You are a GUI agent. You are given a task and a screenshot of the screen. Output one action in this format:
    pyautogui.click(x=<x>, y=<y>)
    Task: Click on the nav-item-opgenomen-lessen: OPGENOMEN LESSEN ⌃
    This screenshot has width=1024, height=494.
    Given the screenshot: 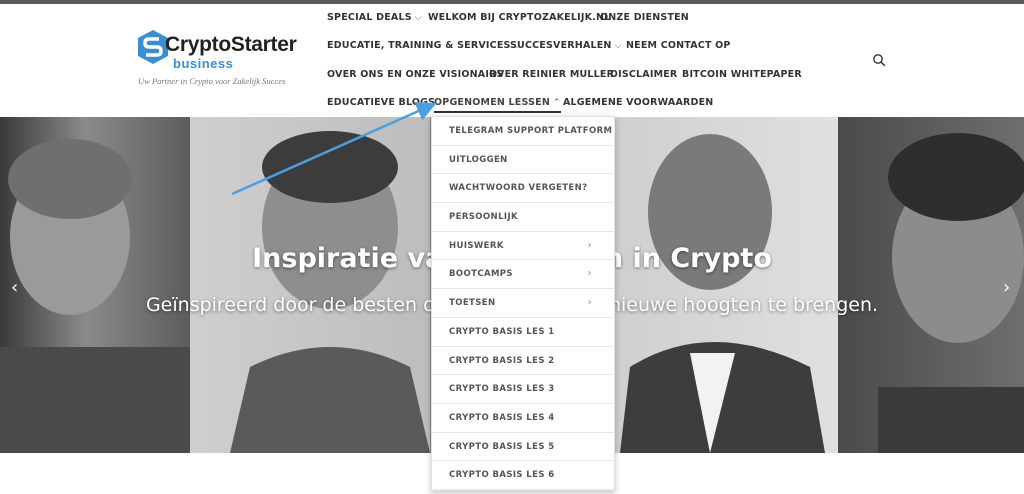 What is the action you would take?
    pyautogui.click(x=497, y=105)
    